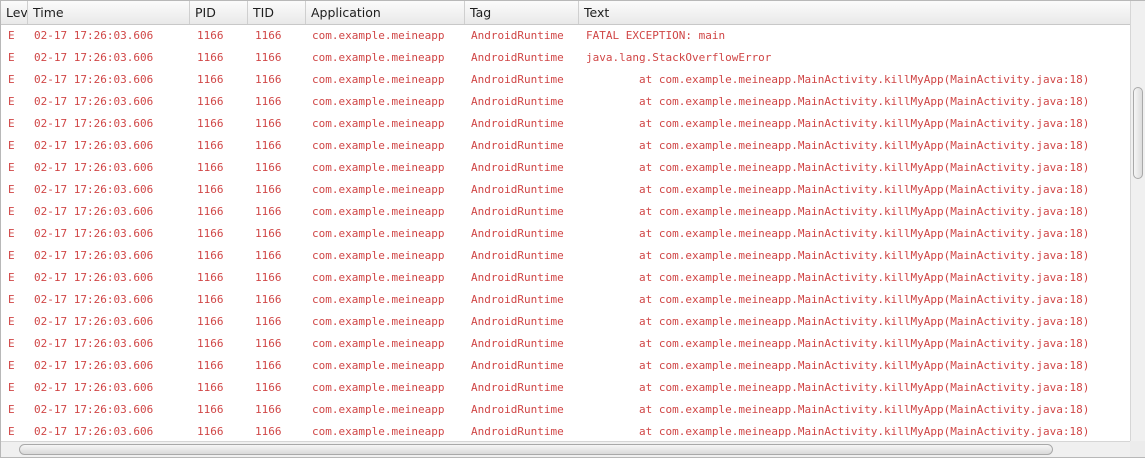  I want to click on row-text: FATAL EXCEPTION: main, so click(656, 35).